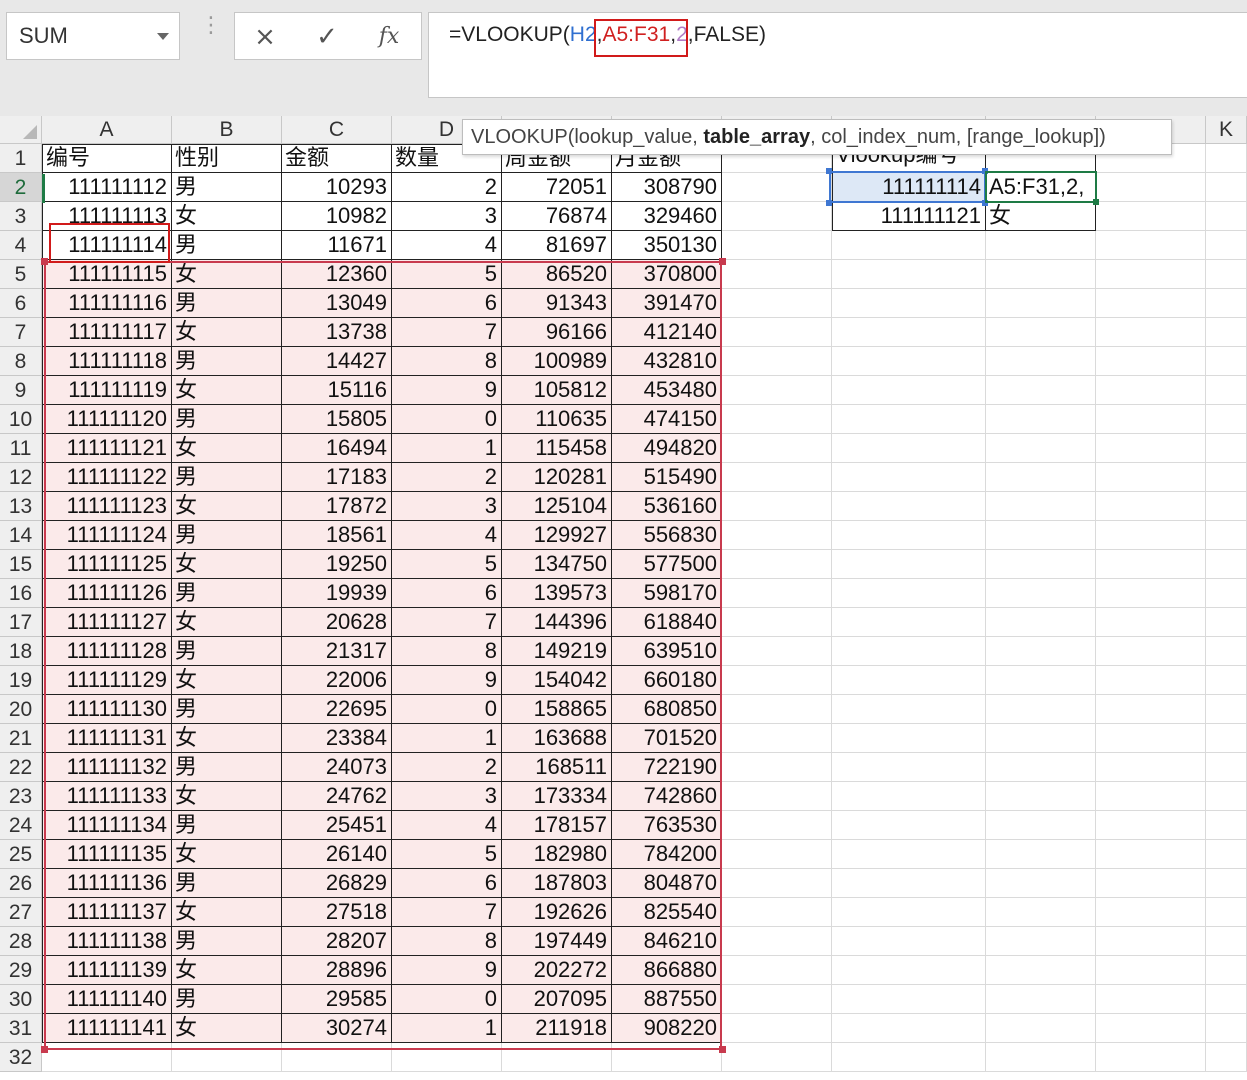 The width and height of the screenshot is (1247, 1080). I want to click on table-cell: 6, so click(447, 303).